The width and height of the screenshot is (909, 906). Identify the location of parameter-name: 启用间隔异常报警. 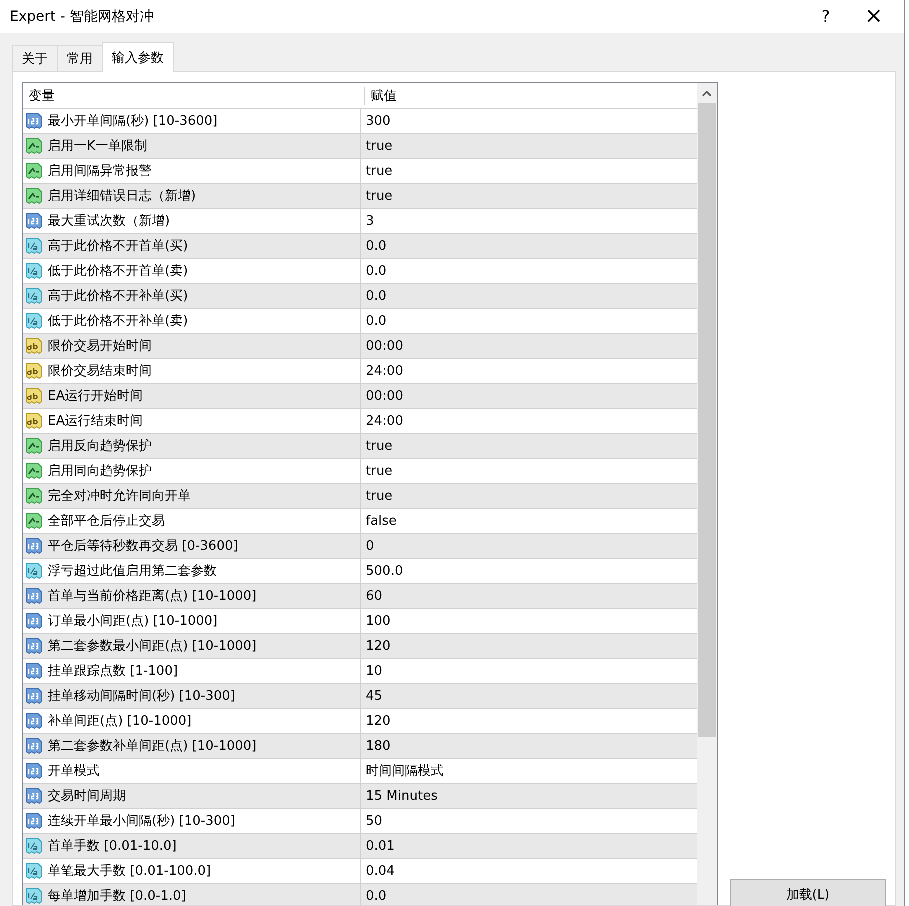
(100, 171).